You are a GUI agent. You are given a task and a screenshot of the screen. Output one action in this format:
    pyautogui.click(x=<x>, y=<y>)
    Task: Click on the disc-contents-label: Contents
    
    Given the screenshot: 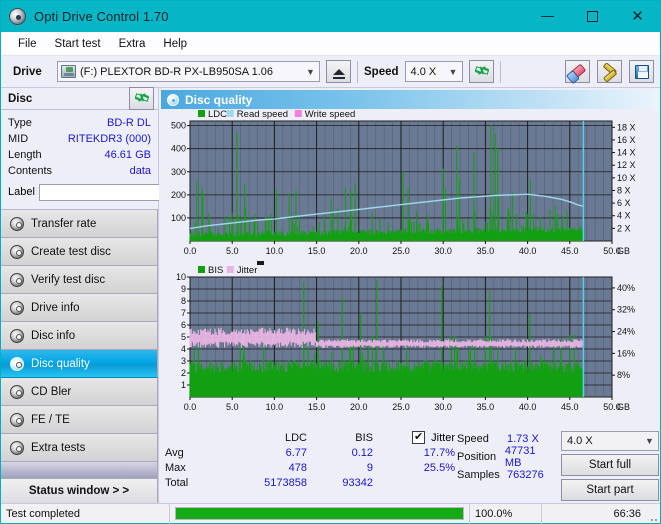 What is the action you would take?
    pyautogui.click(x=30, y=171)
    